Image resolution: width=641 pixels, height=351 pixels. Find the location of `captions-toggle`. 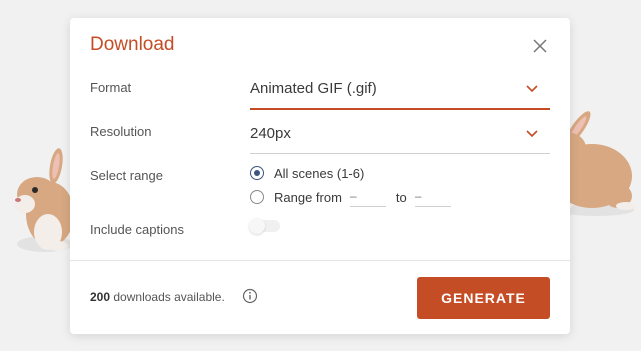

captions-toggle is located at coordinates (264, 226).